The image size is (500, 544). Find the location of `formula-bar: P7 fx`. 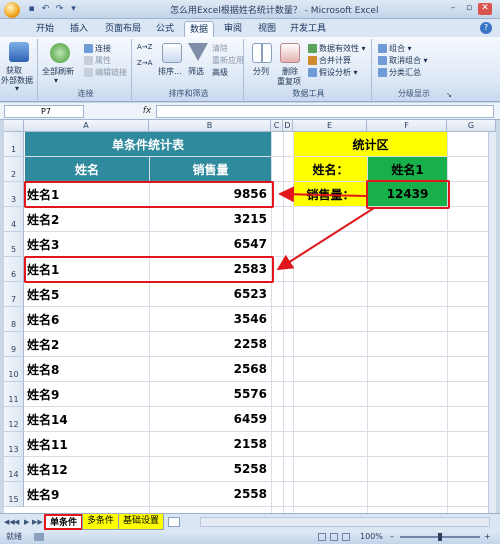

formula-bar: P7 fx is located at coordinates (250, 111).